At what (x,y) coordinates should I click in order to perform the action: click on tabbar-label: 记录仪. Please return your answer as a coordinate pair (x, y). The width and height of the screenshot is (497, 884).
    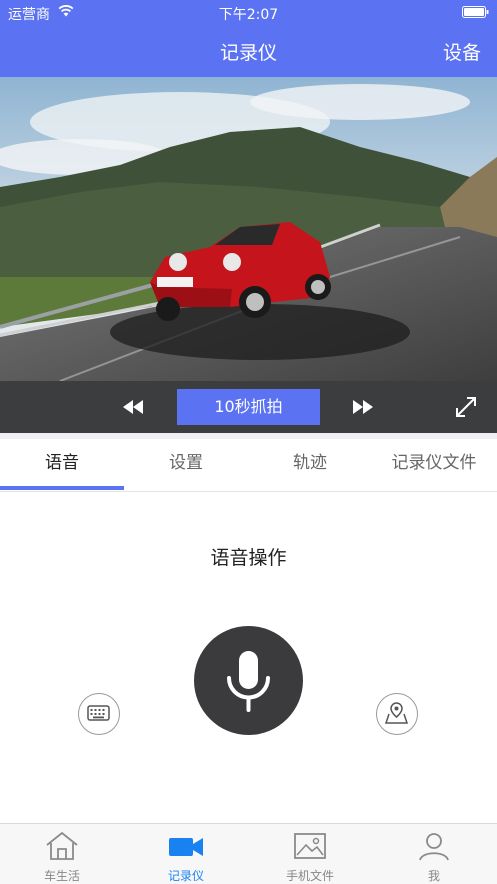
    Looking at the image, I should click on (185, 876).